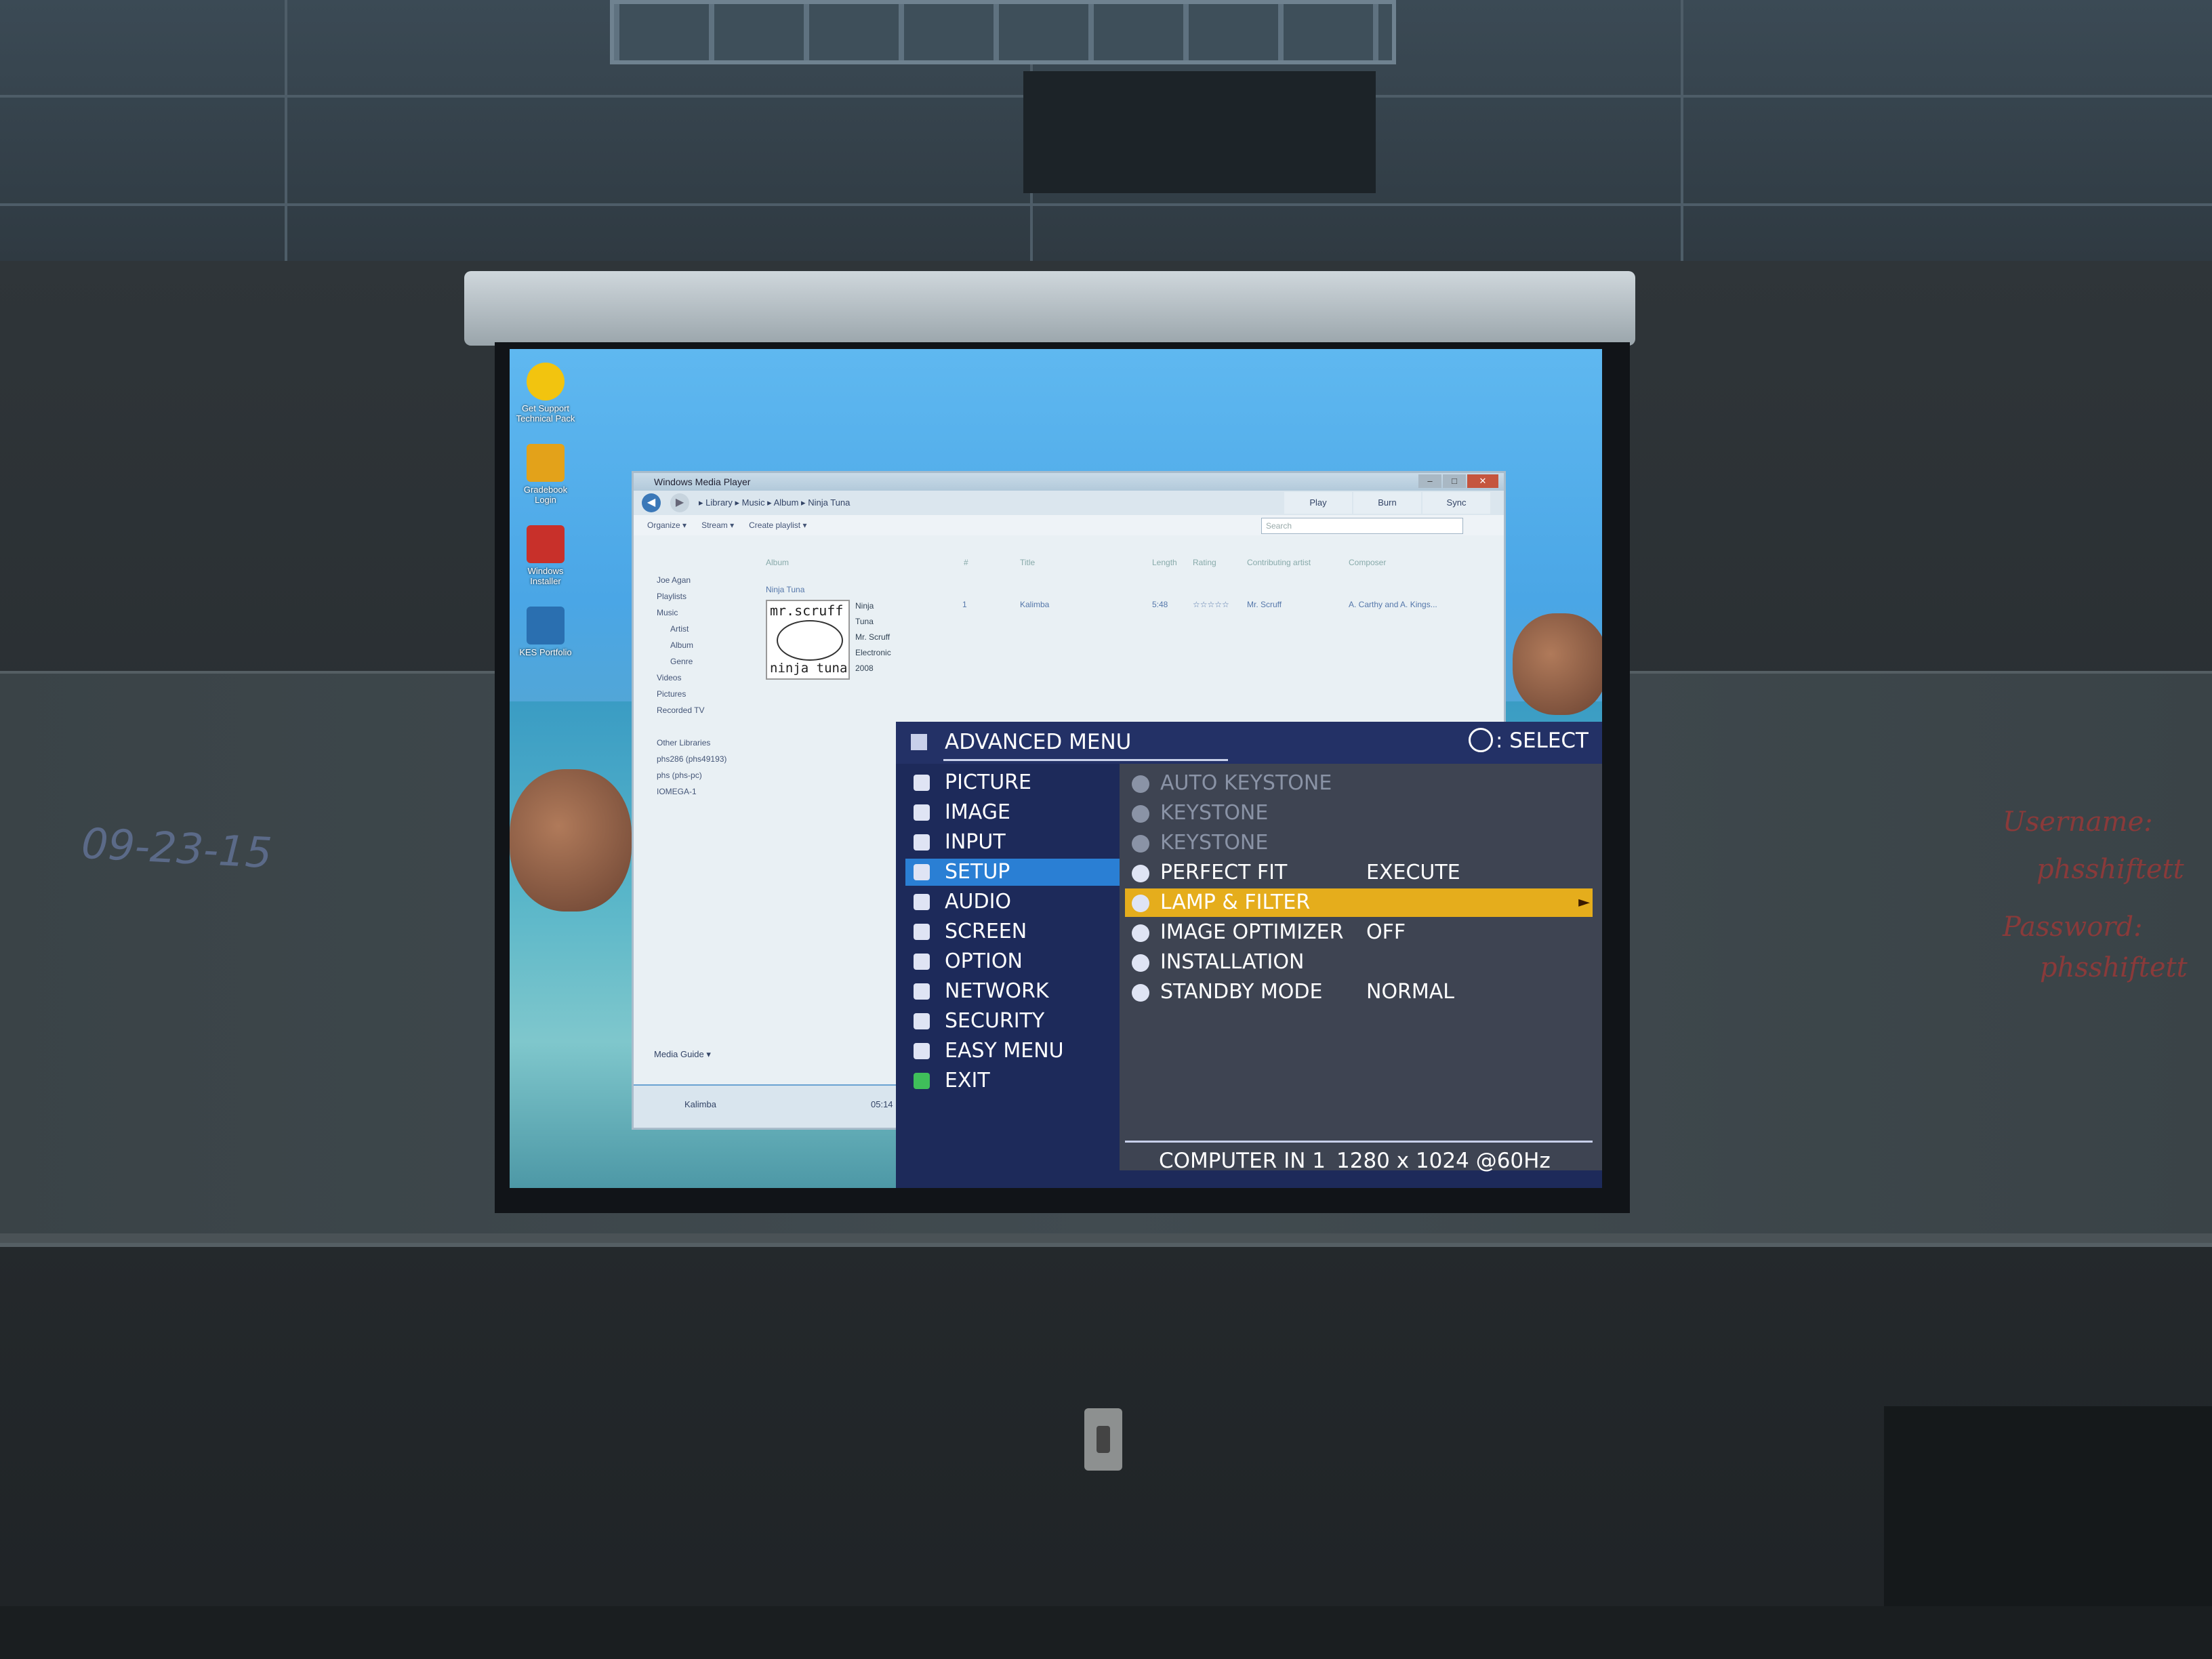 This screenshot has width=2212, height=1659. Describe the element at coordinates (1359, 843) in the screenshot. I see `osd-item-keystone-h: KEYSTONE` at that location.